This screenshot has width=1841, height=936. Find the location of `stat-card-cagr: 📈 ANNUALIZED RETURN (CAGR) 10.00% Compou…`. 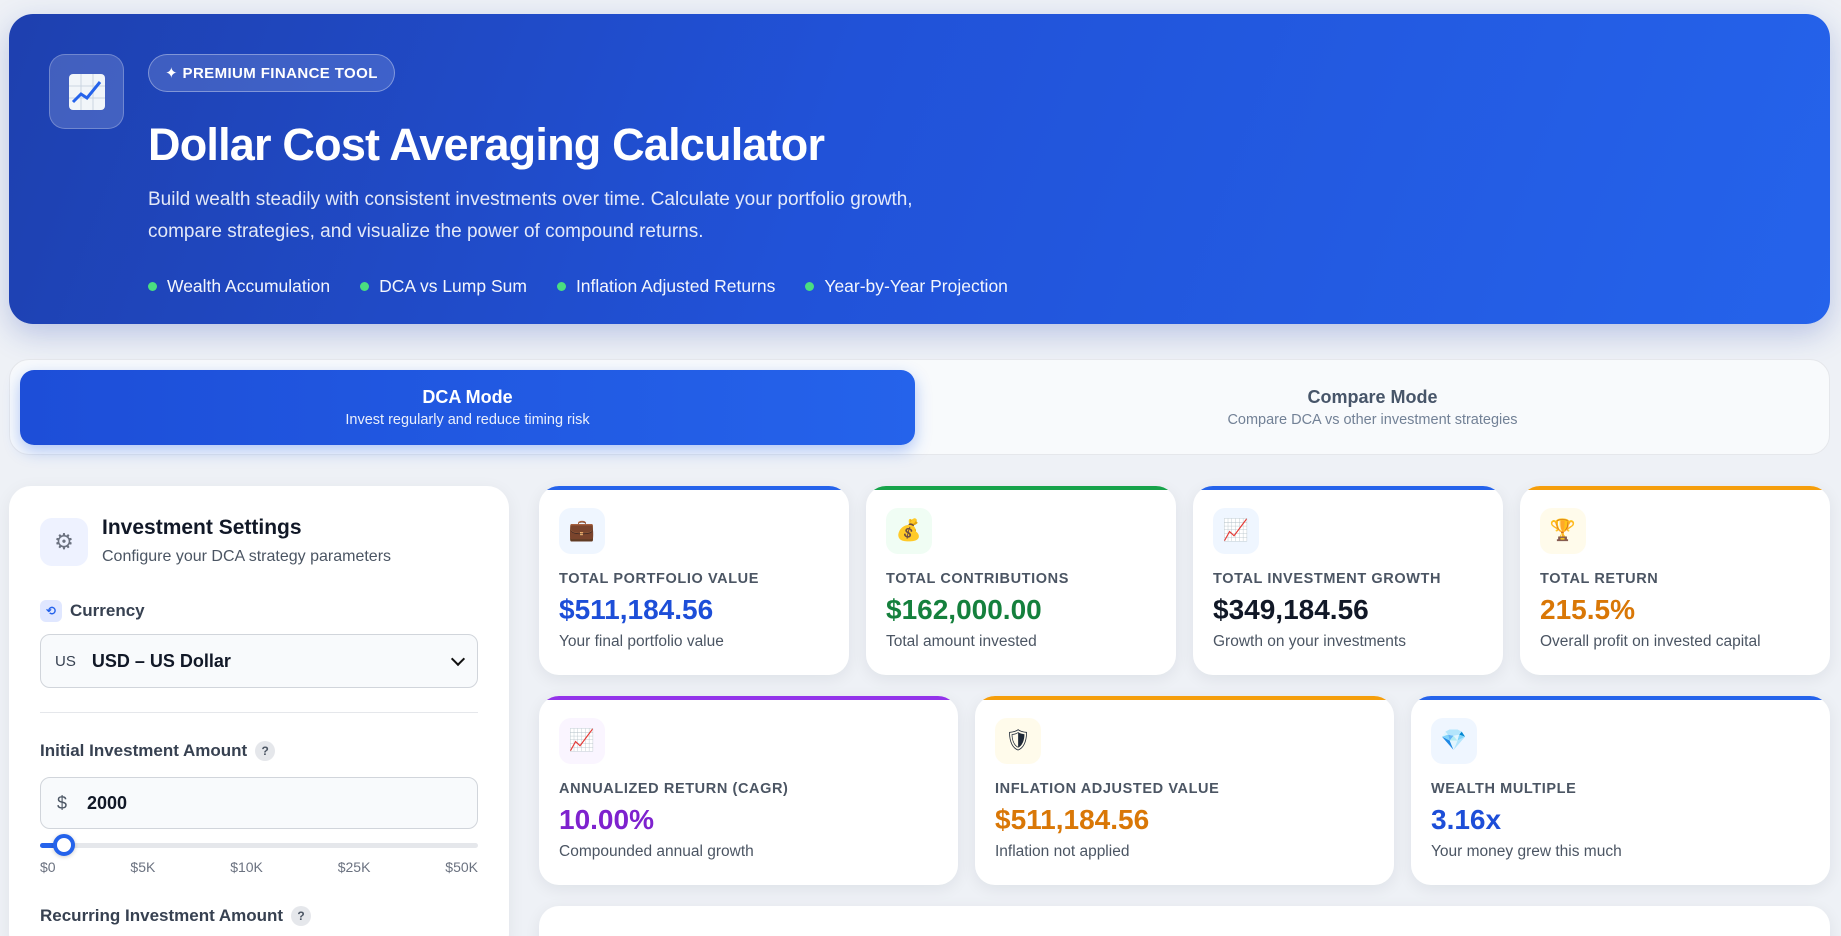

stat-card-cagr: 📈 ANNUALIZED RETURN (CAGR) 10.00% Compou… is located at coordinates (748, 790).